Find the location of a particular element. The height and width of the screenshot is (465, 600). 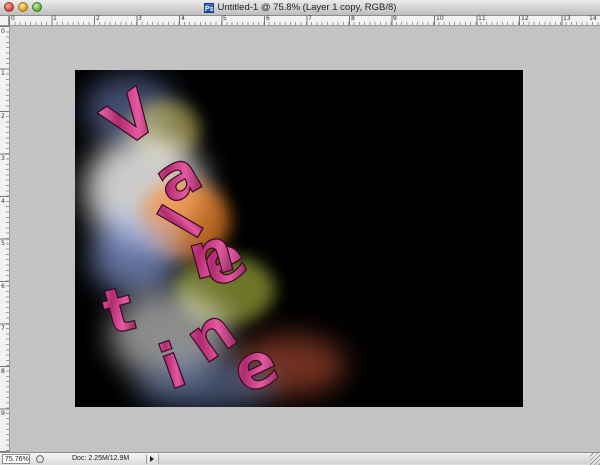

ruler-origin is located at coordinates (4, 21).